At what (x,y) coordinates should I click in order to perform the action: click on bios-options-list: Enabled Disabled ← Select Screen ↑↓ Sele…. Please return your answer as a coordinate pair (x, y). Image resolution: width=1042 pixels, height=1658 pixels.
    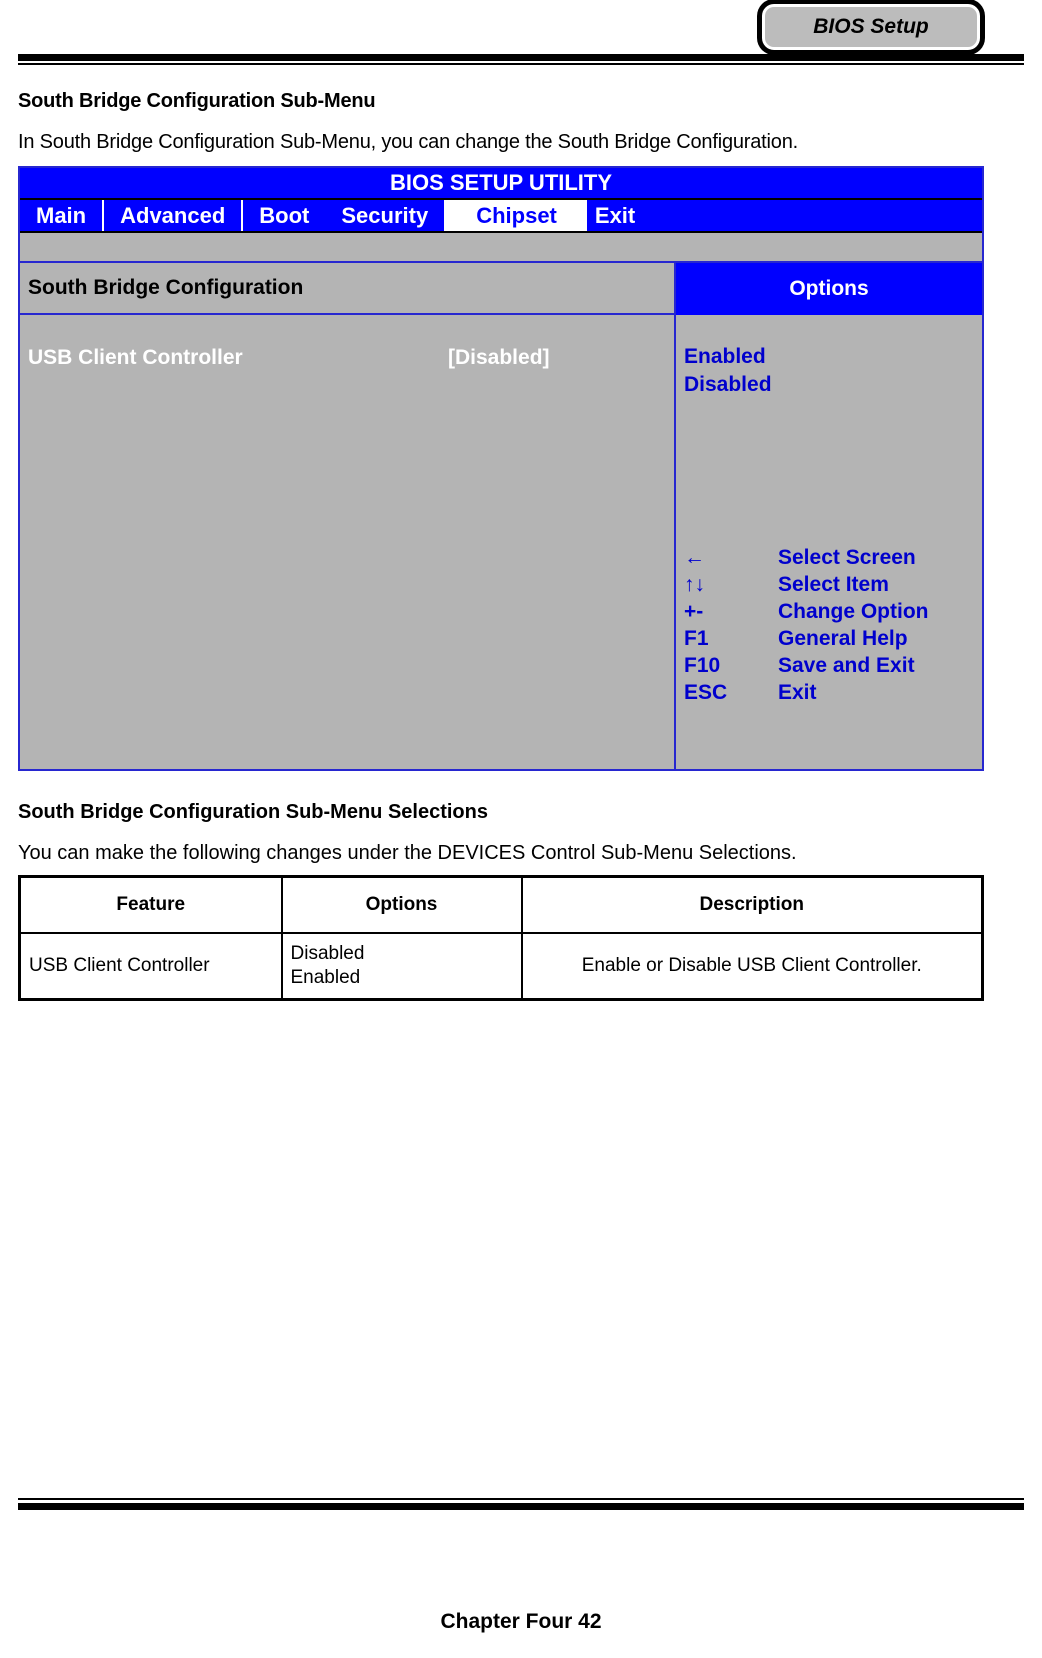
    Looking at the image, I should click on (829, 542).